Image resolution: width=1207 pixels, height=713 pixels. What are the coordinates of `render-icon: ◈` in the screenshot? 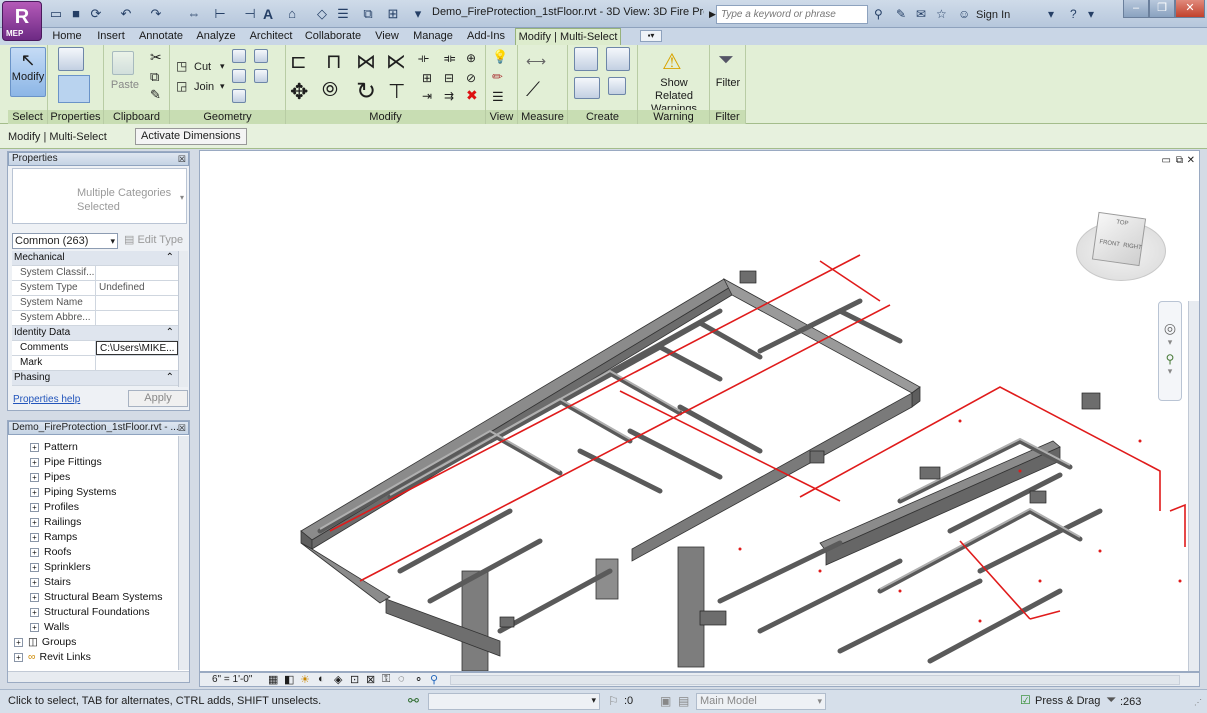 It's located at (338, 679).